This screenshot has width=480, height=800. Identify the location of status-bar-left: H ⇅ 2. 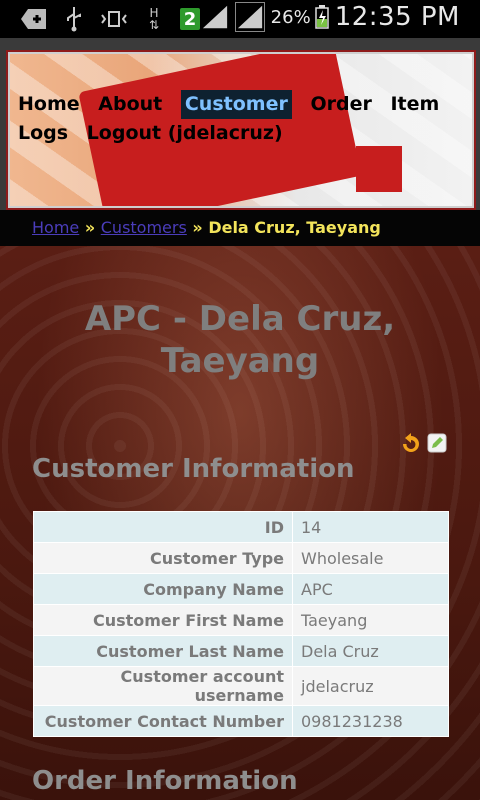
(110, 19).